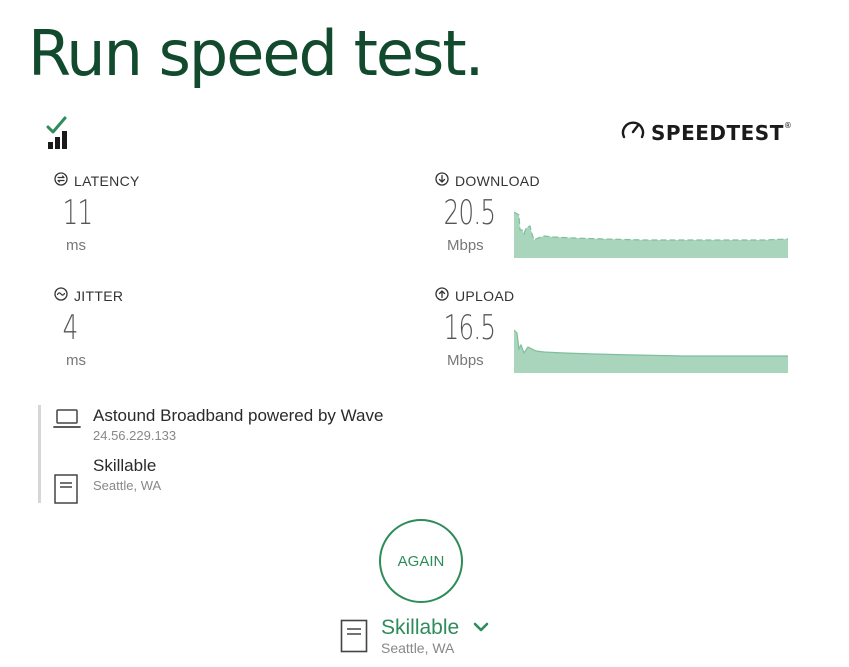 The height and width of the screenshot is (667, 849). Describe the element at coordinates (442, 180) in the screenshot. I see `download-arrow-icon` at that location.